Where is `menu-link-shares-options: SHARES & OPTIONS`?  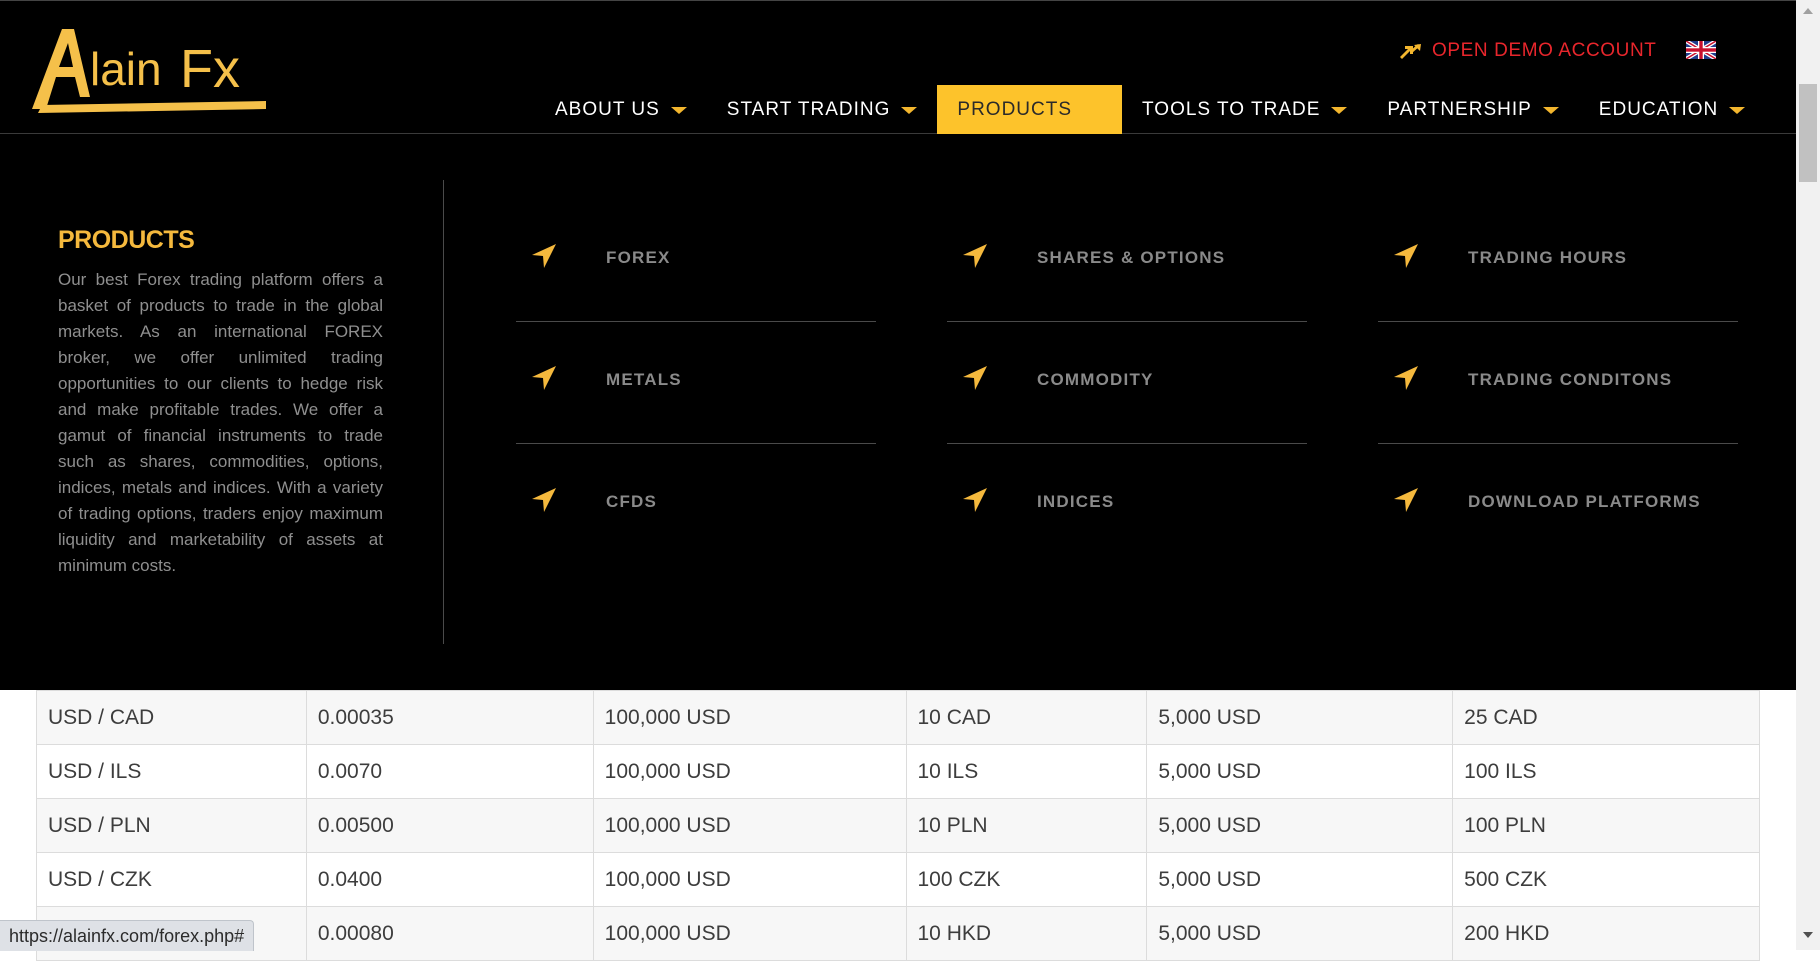
menu-link-shares-options: SHARES & OPTIONS is located at coordinates (1127, 261).